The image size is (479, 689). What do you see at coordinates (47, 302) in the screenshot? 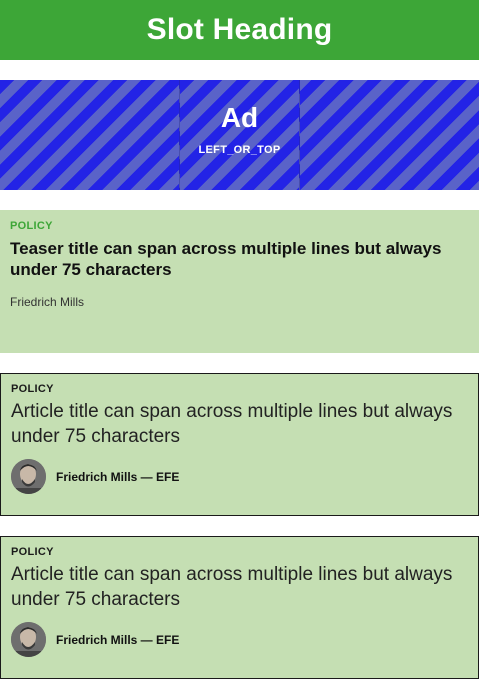
I see `teaser-author: Friedrich Mills` at bounding box center [47, 302].